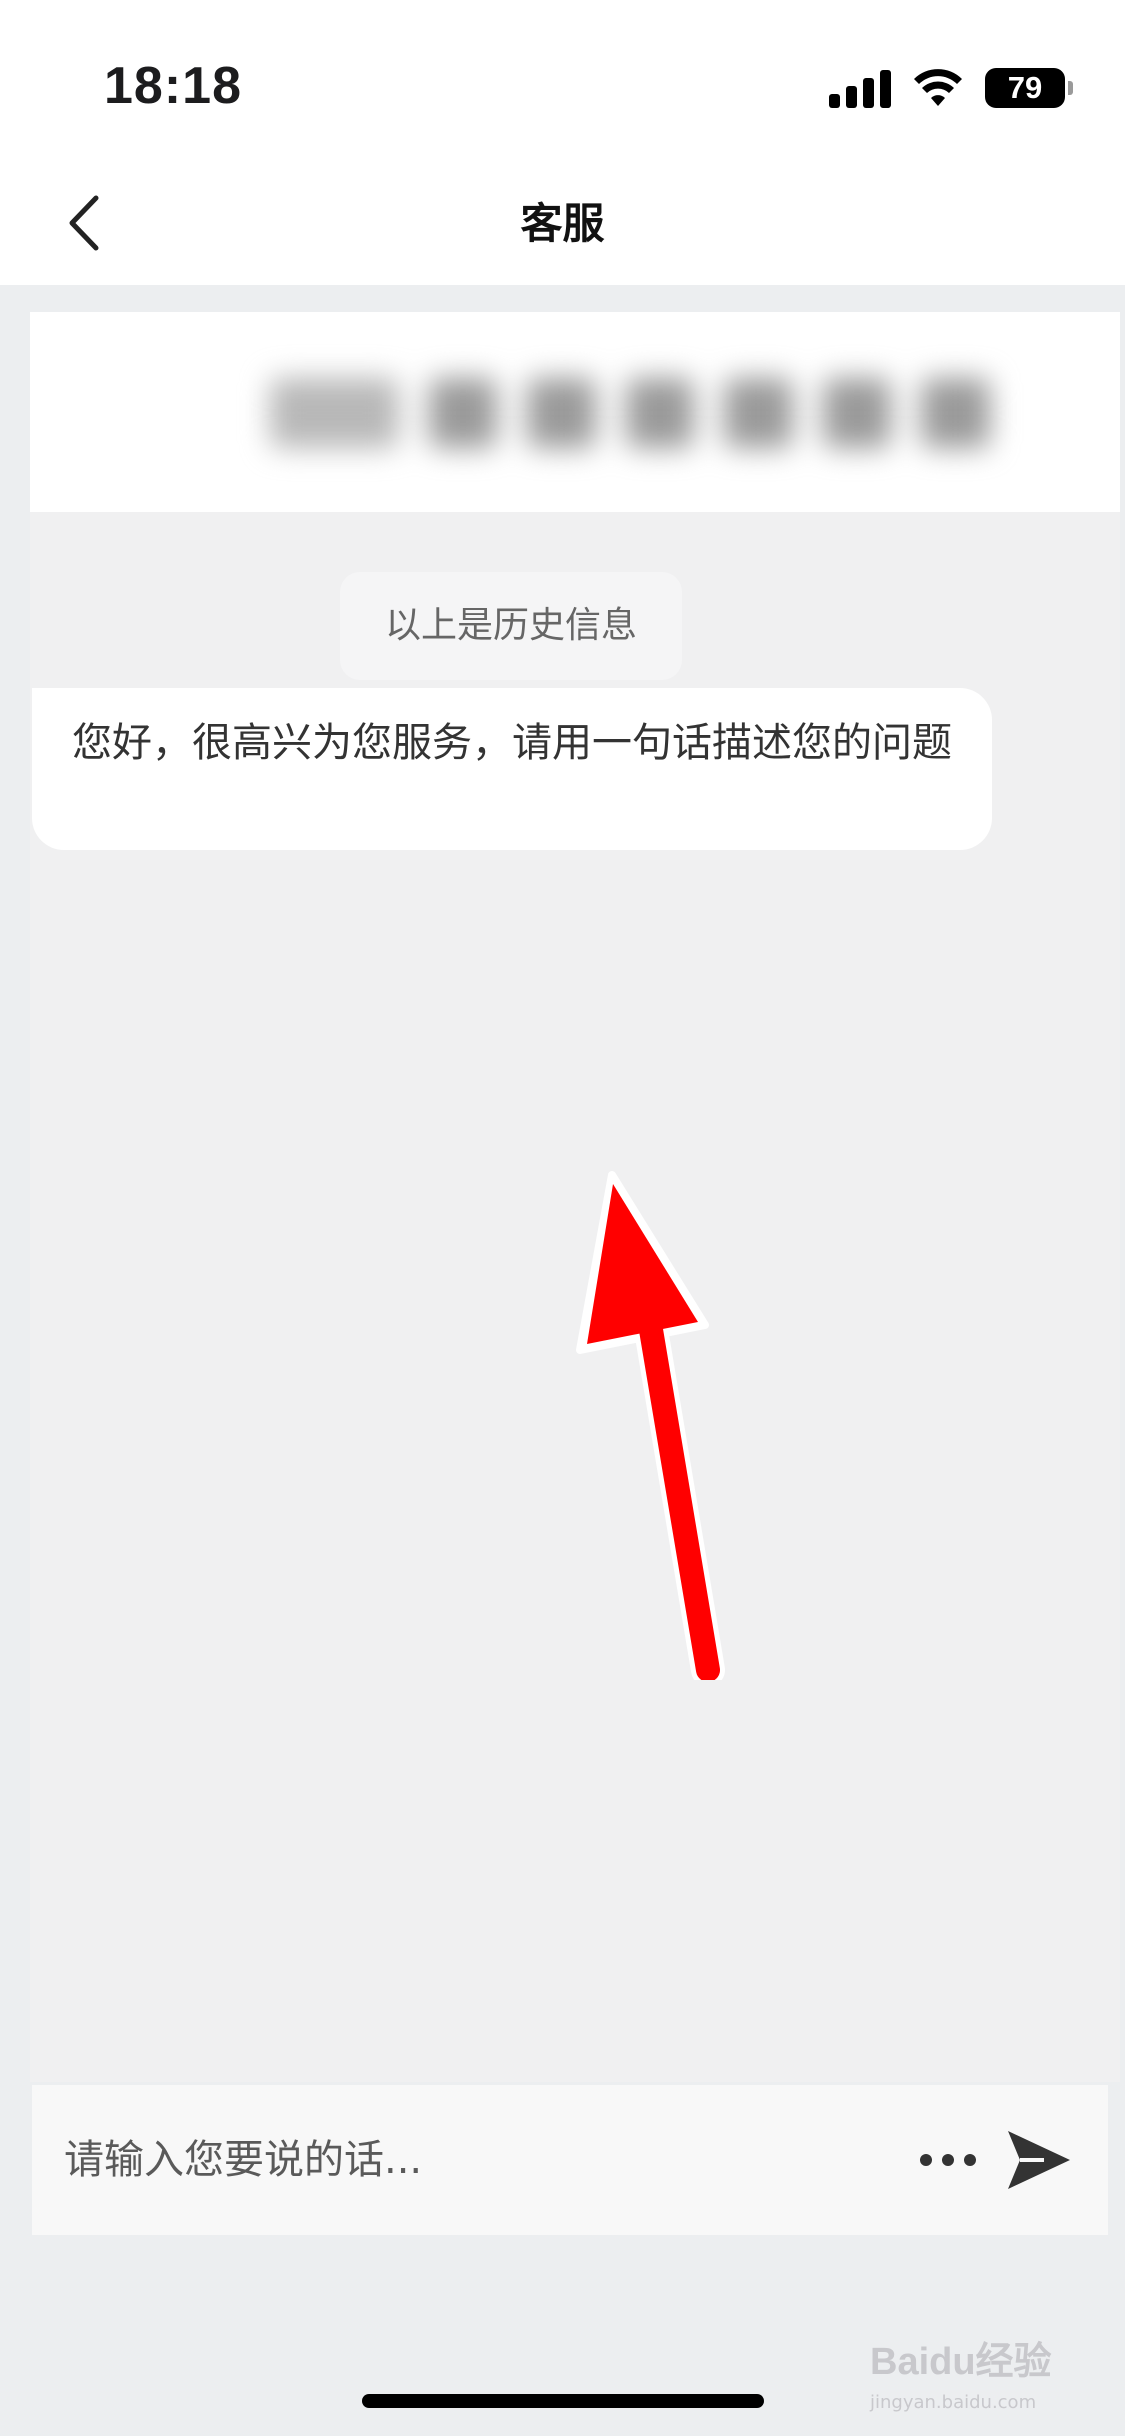  Describe the element at coordinates (650, 1425) in the screenshot. I see `annotation-arrow` at that location.